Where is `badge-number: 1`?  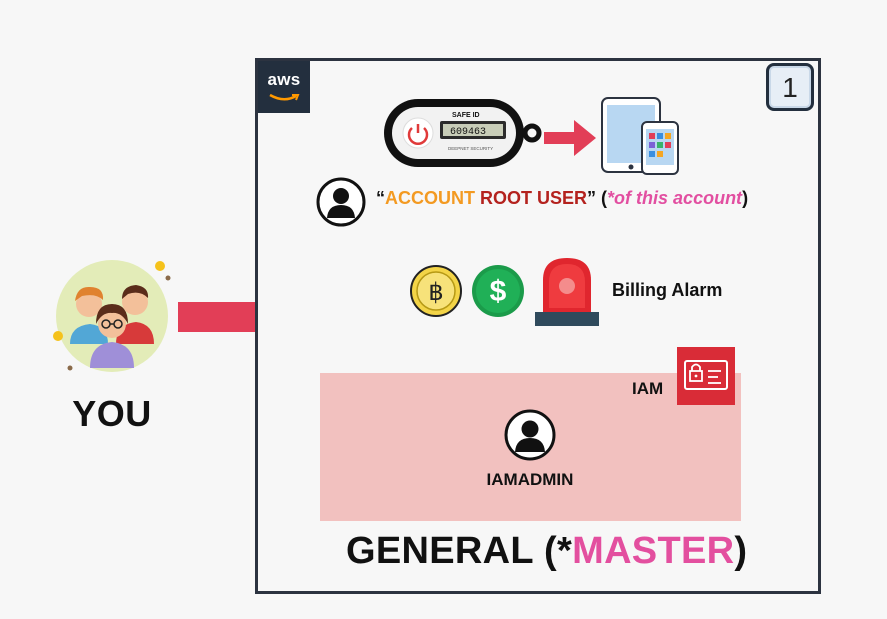 badge-number: 1 is located at coordinates (790, 87).